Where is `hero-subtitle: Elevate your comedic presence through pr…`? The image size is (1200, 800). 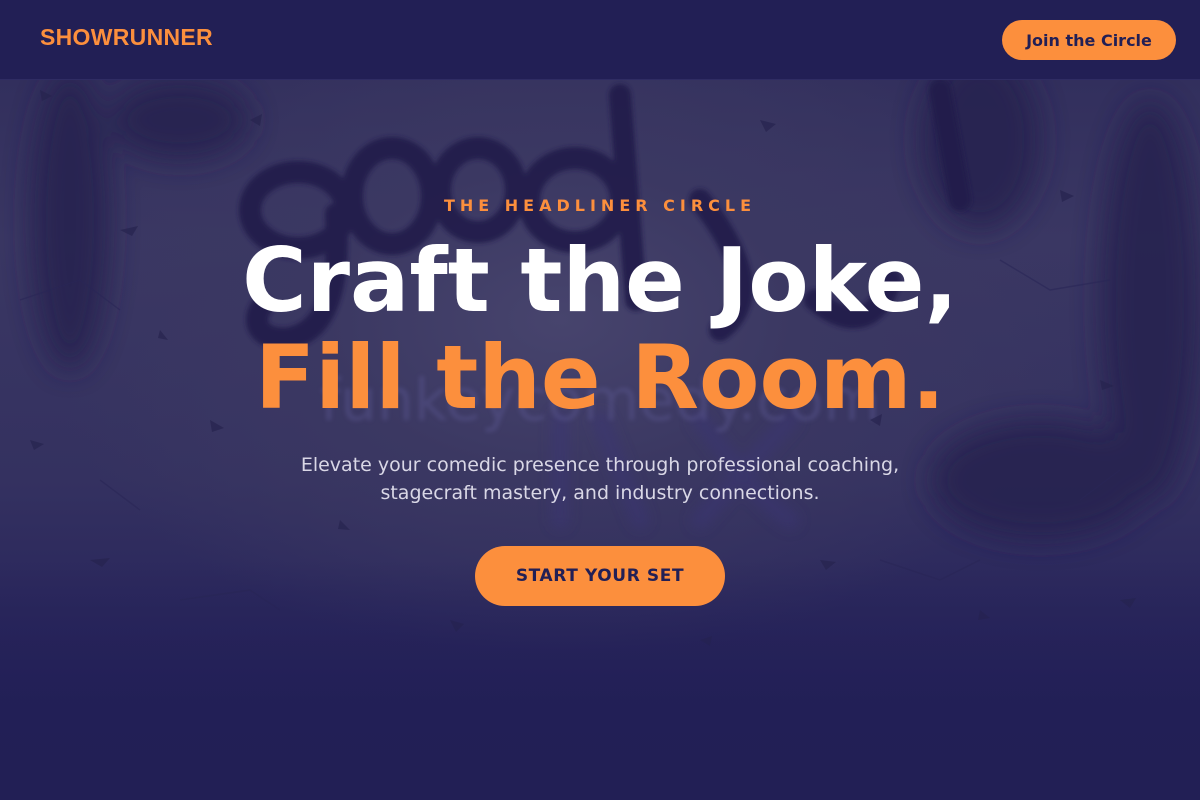 hero-subtitle: Elevate your comedic presence through pr… is located at coordinates (600, 479).